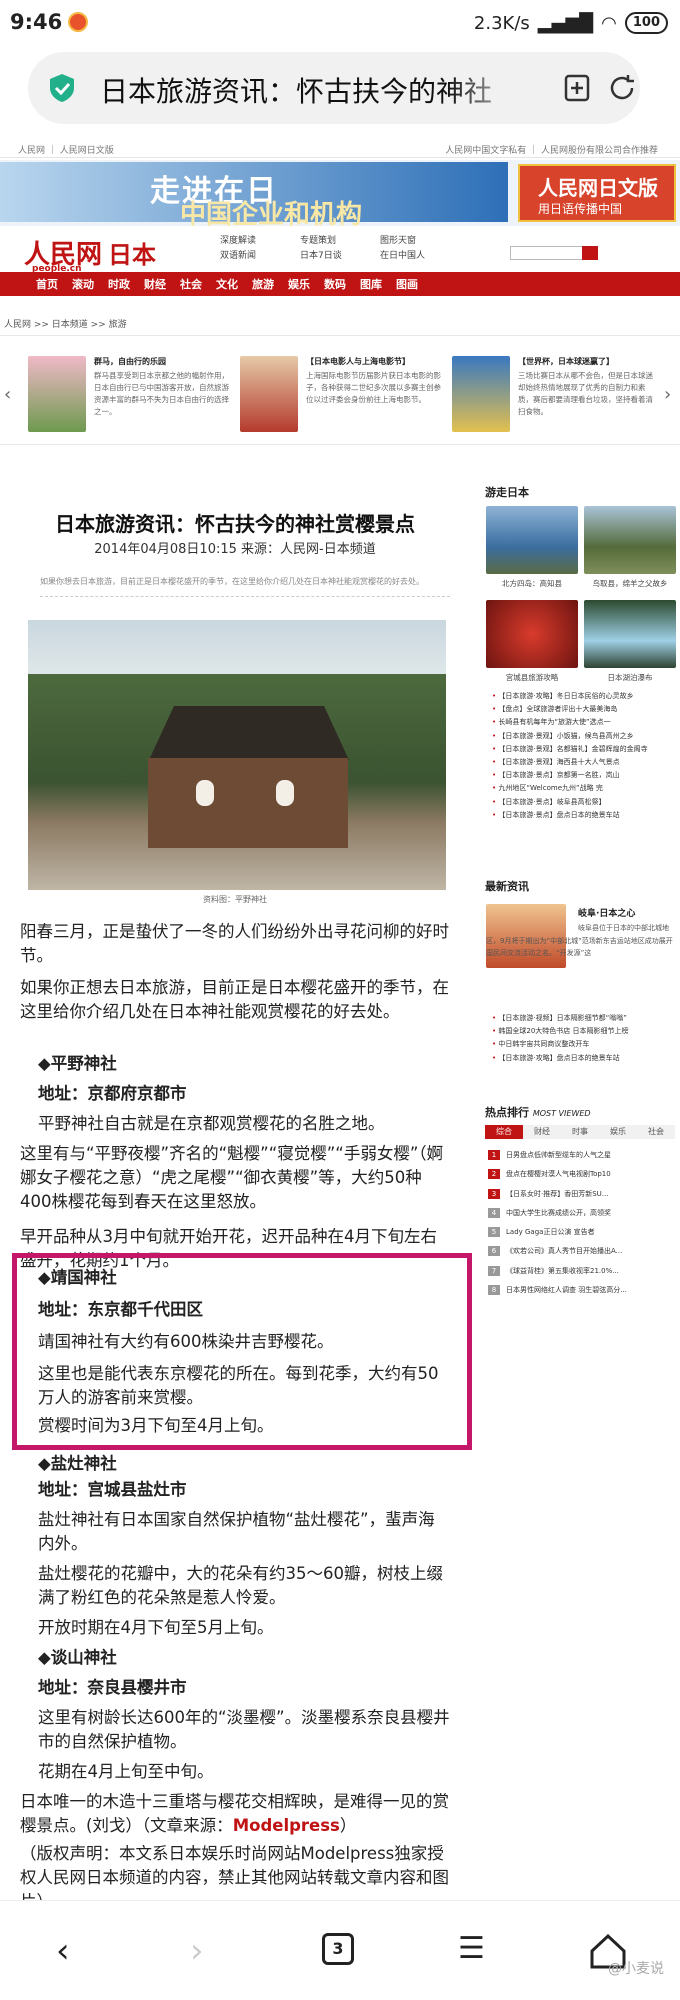 The image size is (680, 2000). Describe the element at coordinates (585, 749) in the screenshot. I see `list-item: 【日本旅游·景观】名都猫礼】金碧辉煌的金阁寺` at that location.